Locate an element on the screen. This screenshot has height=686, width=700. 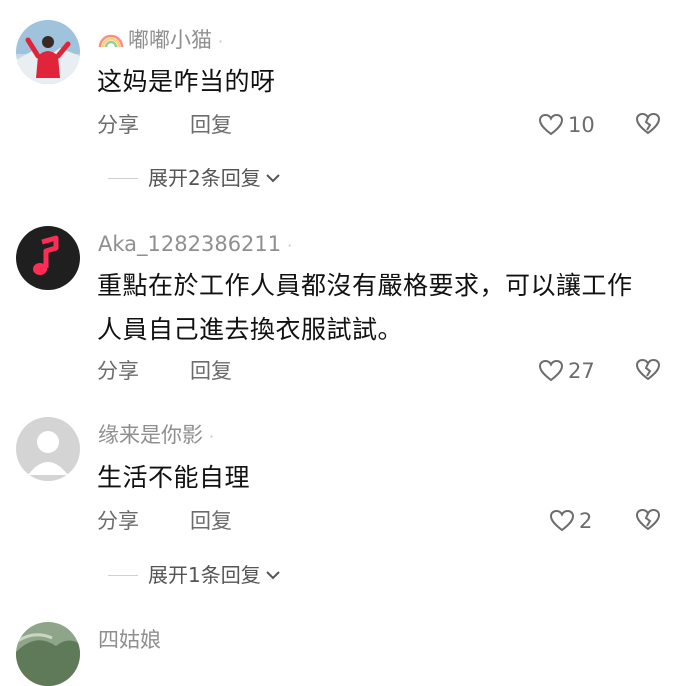
comment-text: 生活不能自理 is located at coordinates (387, 478).